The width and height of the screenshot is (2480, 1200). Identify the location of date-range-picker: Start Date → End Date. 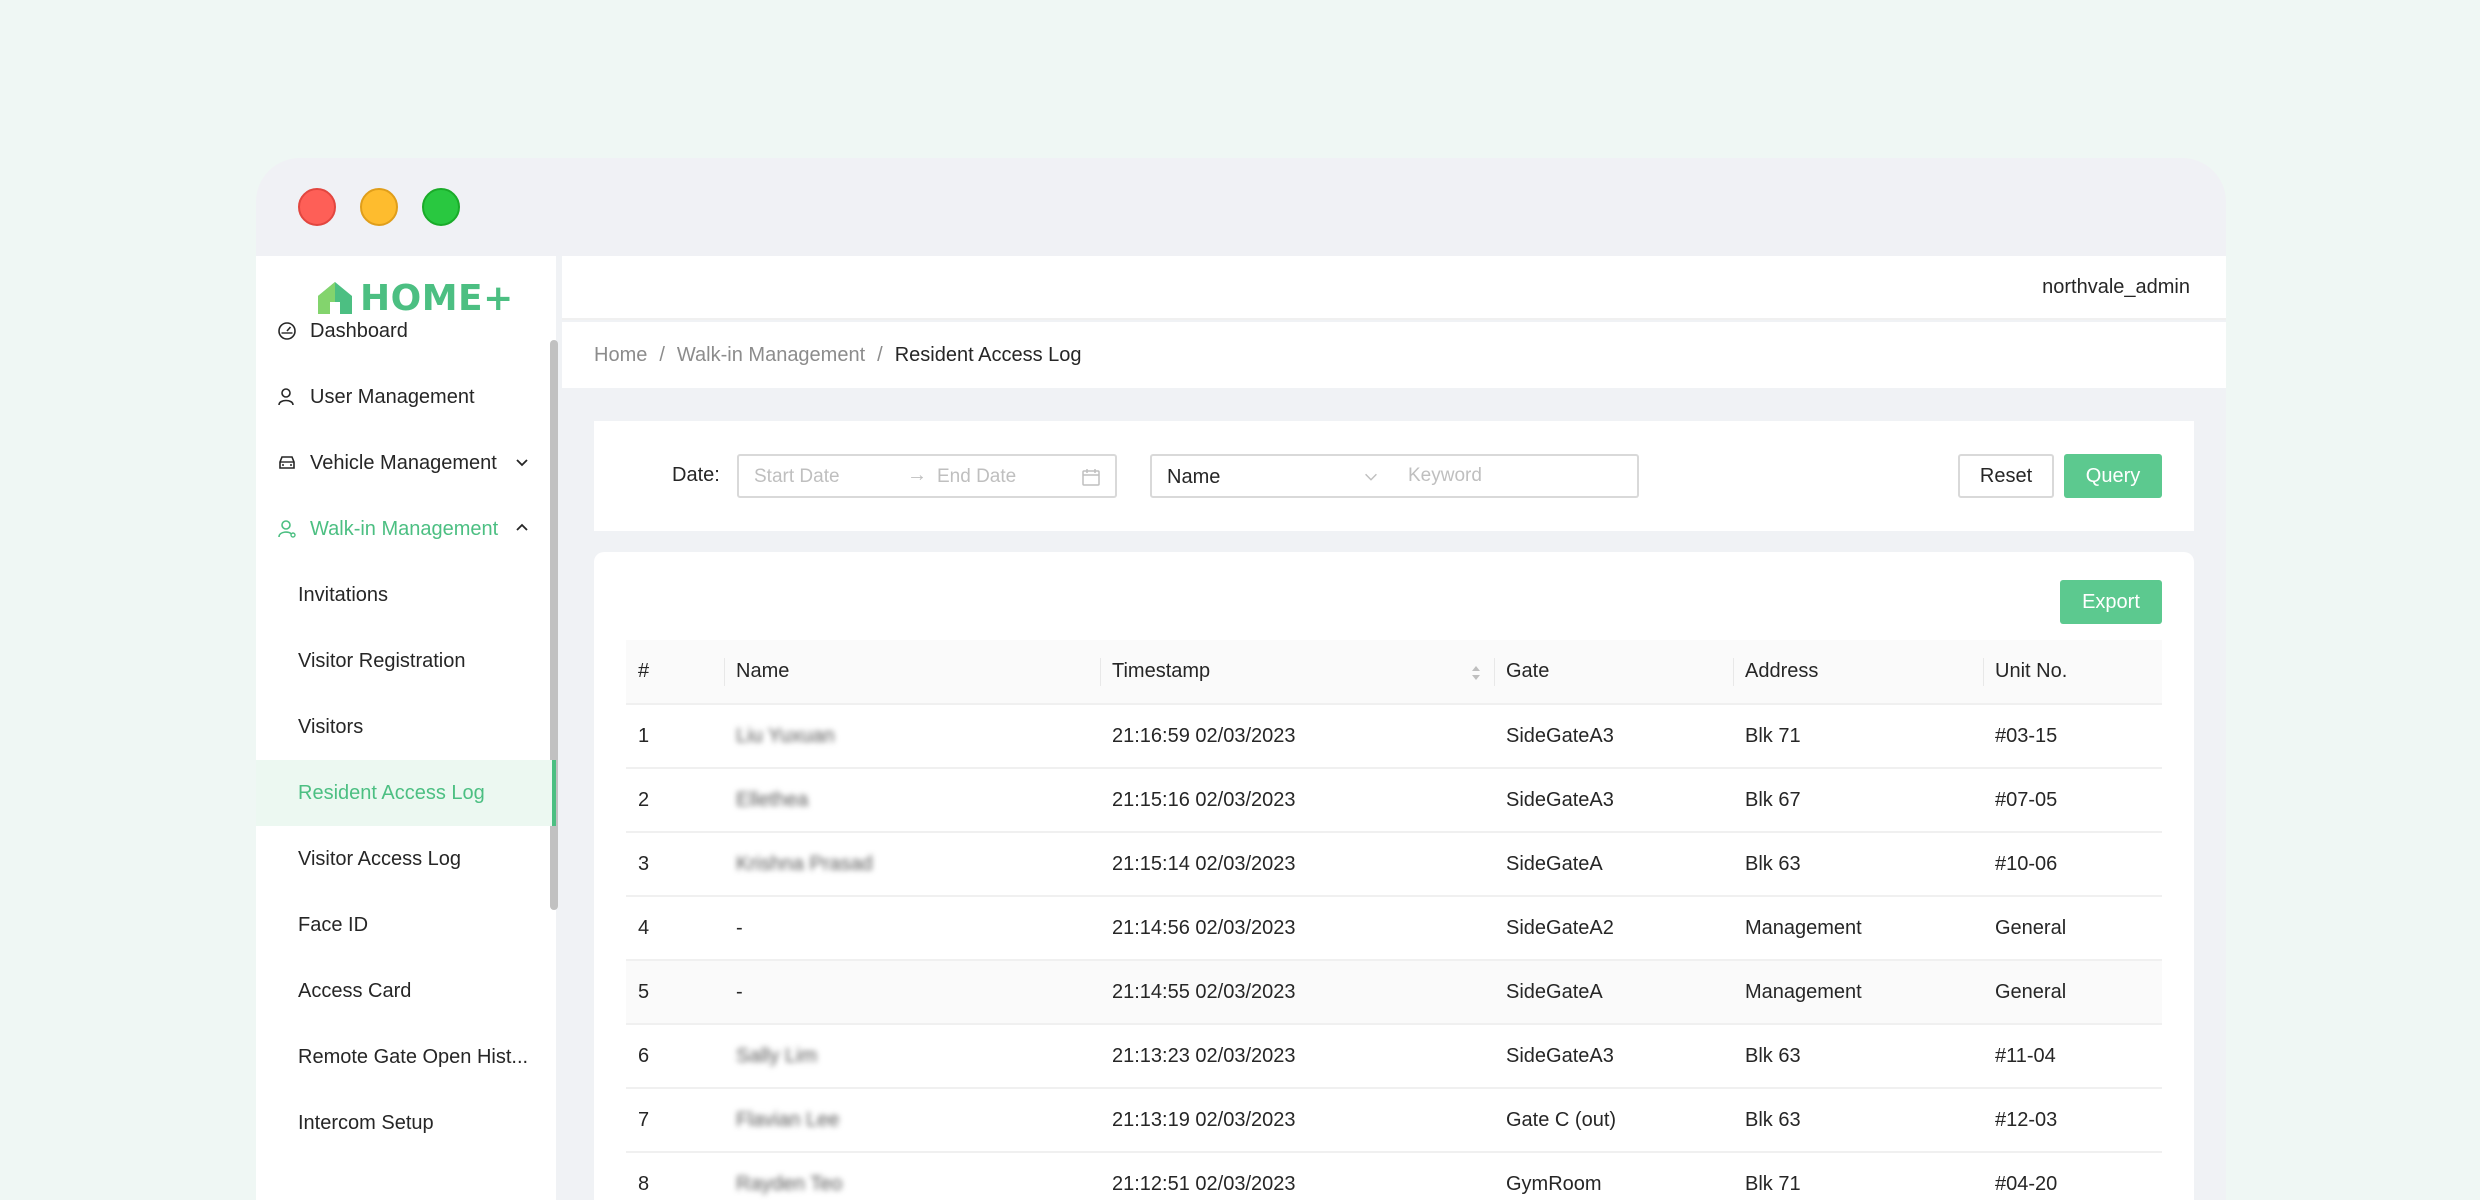
(927, 476).